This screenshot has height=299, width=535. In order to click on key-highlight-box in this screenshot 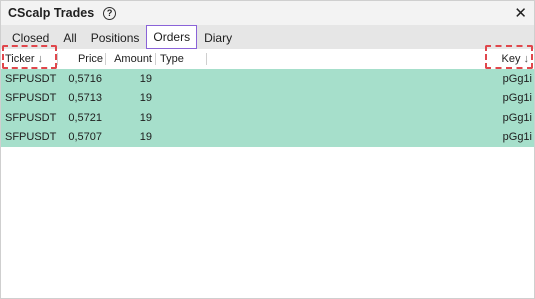, I will do `click(509, 57)`.